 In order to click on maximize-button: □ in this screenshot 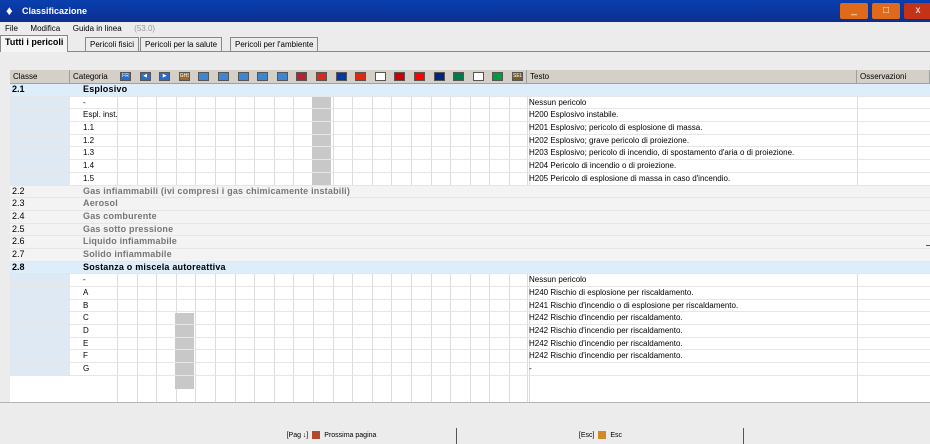, I will do `click(886, 11)`.